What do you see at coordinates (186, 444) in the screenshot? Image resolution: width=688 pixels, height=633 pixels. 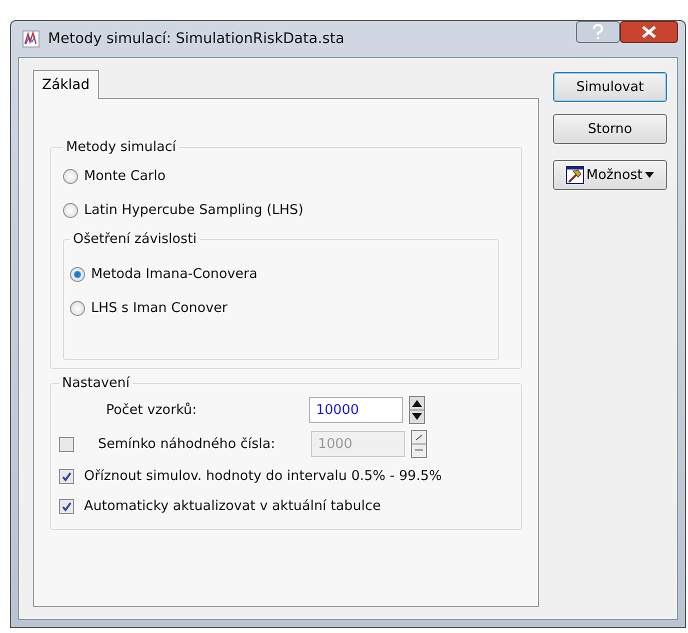 I see `field-label: Semínko náhodného čísla:` at bounding box center [186, 444].